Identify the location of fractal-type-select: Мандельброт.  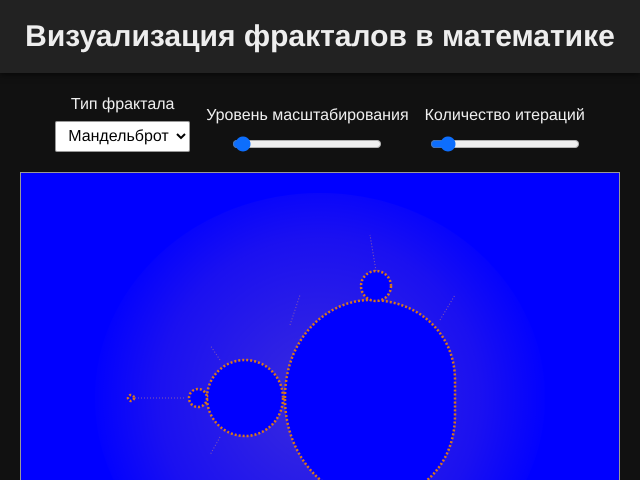
(122, 136).